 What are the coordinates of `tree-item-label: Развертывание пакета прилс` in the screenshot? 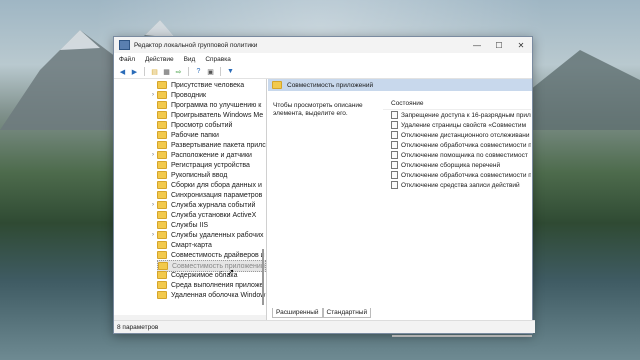 It's located at (218, 145).